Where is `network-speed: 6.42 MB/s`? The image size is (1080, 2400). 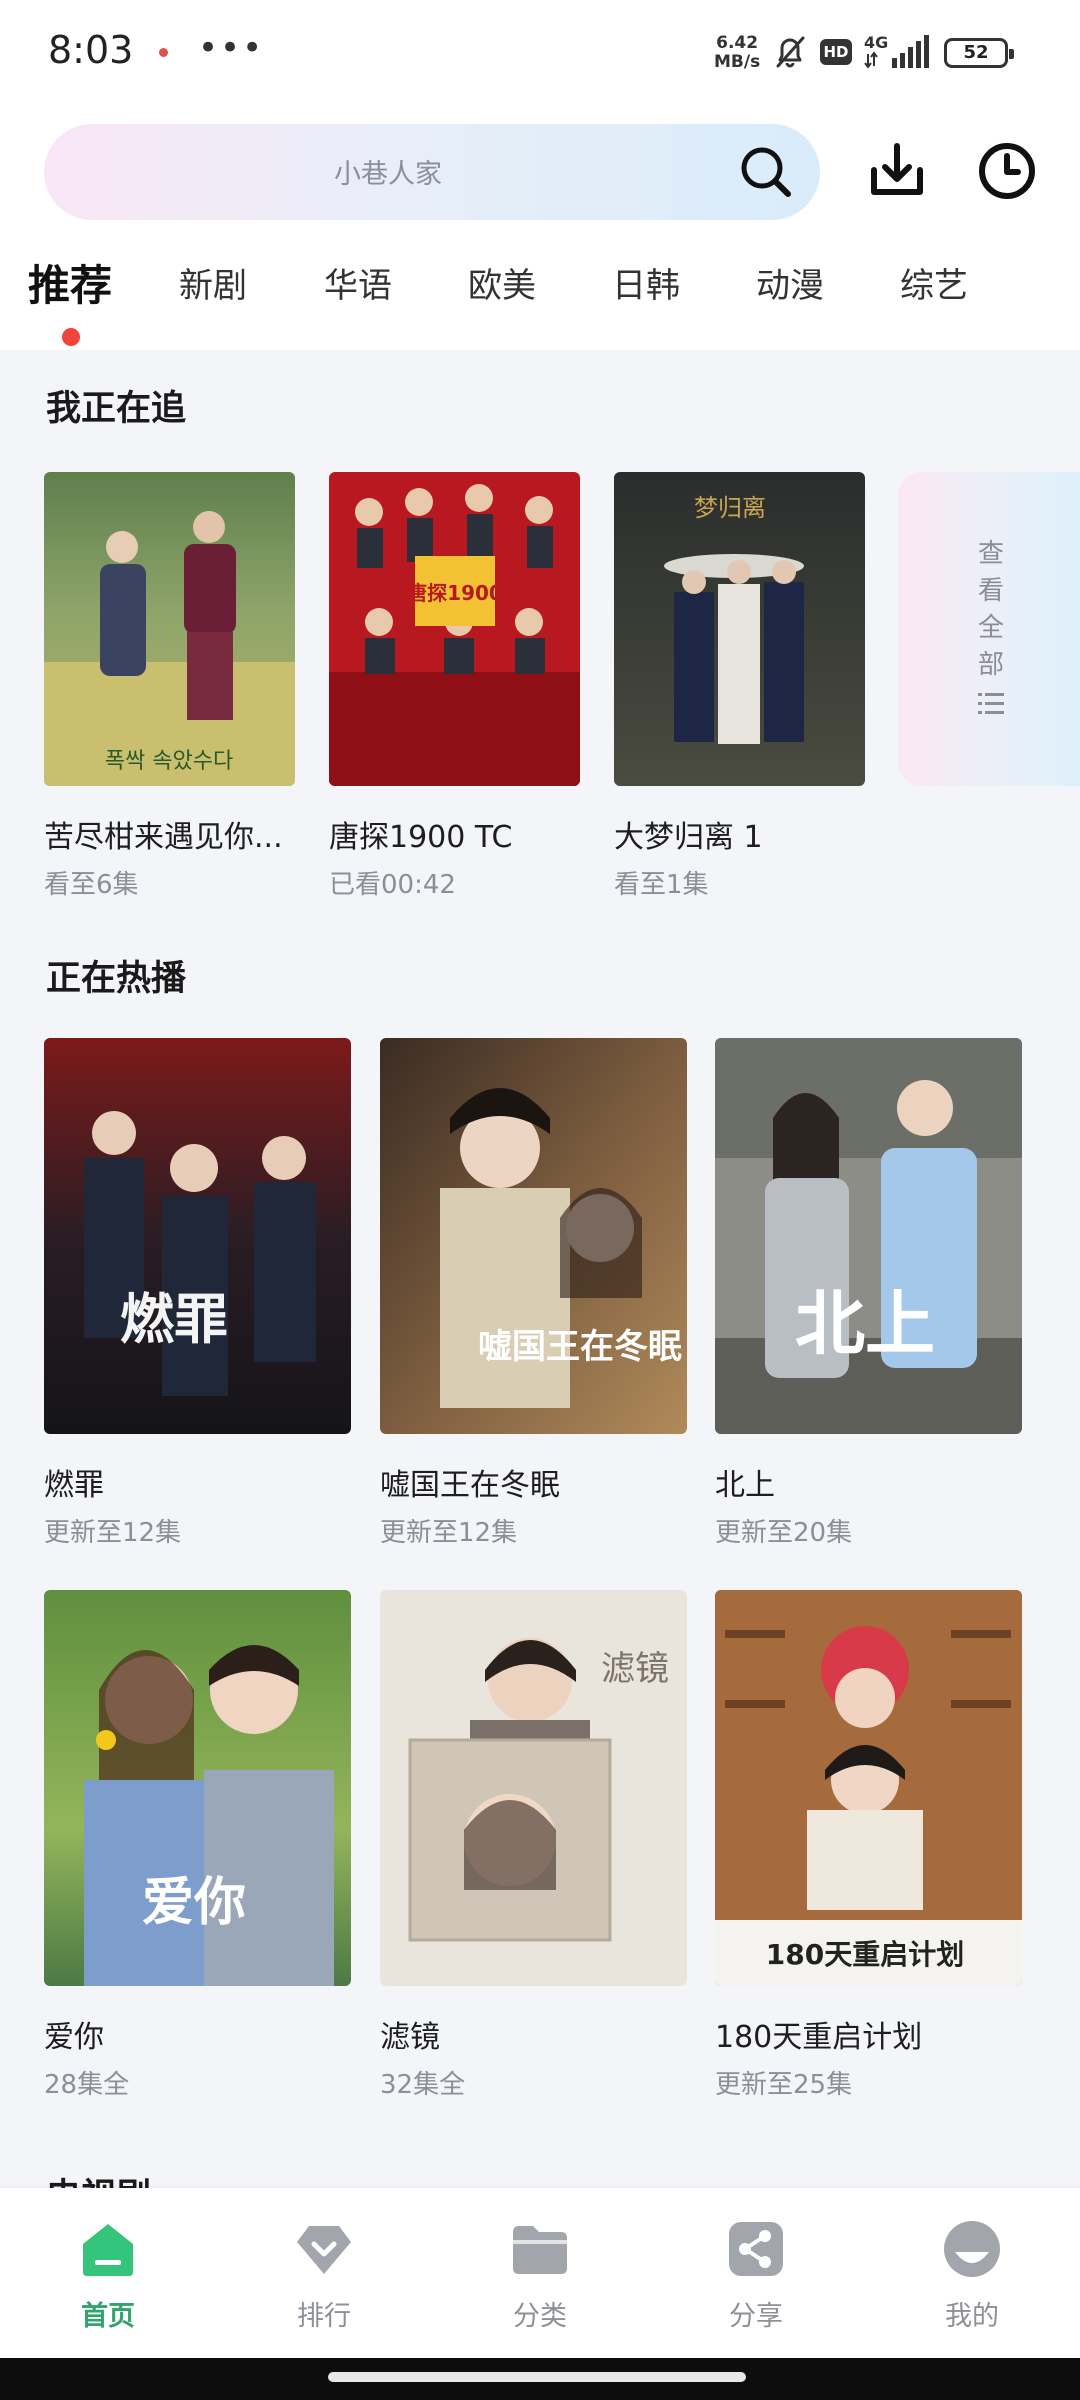
network-speed: 6.42 MB/s is located at coordinates (737, 53).